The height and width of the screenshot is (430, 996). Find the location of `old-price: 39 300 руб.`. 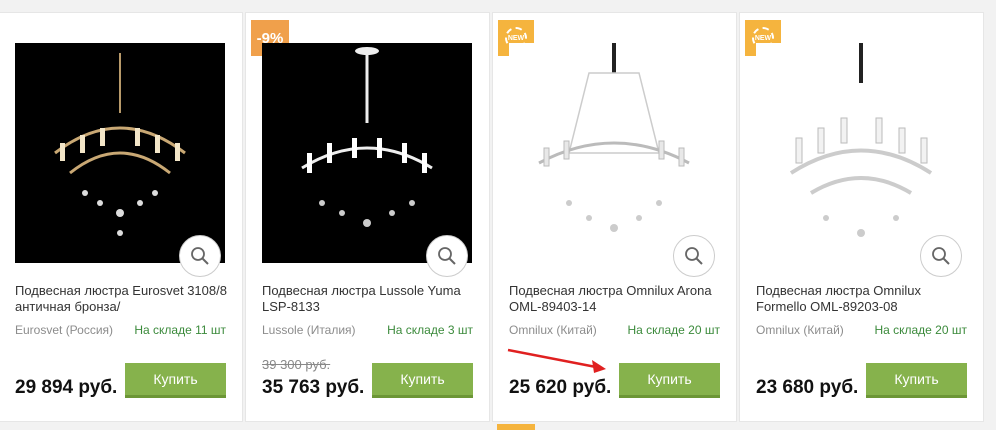

old-price: 39 300 руб. is located at coordinates (296, 364).